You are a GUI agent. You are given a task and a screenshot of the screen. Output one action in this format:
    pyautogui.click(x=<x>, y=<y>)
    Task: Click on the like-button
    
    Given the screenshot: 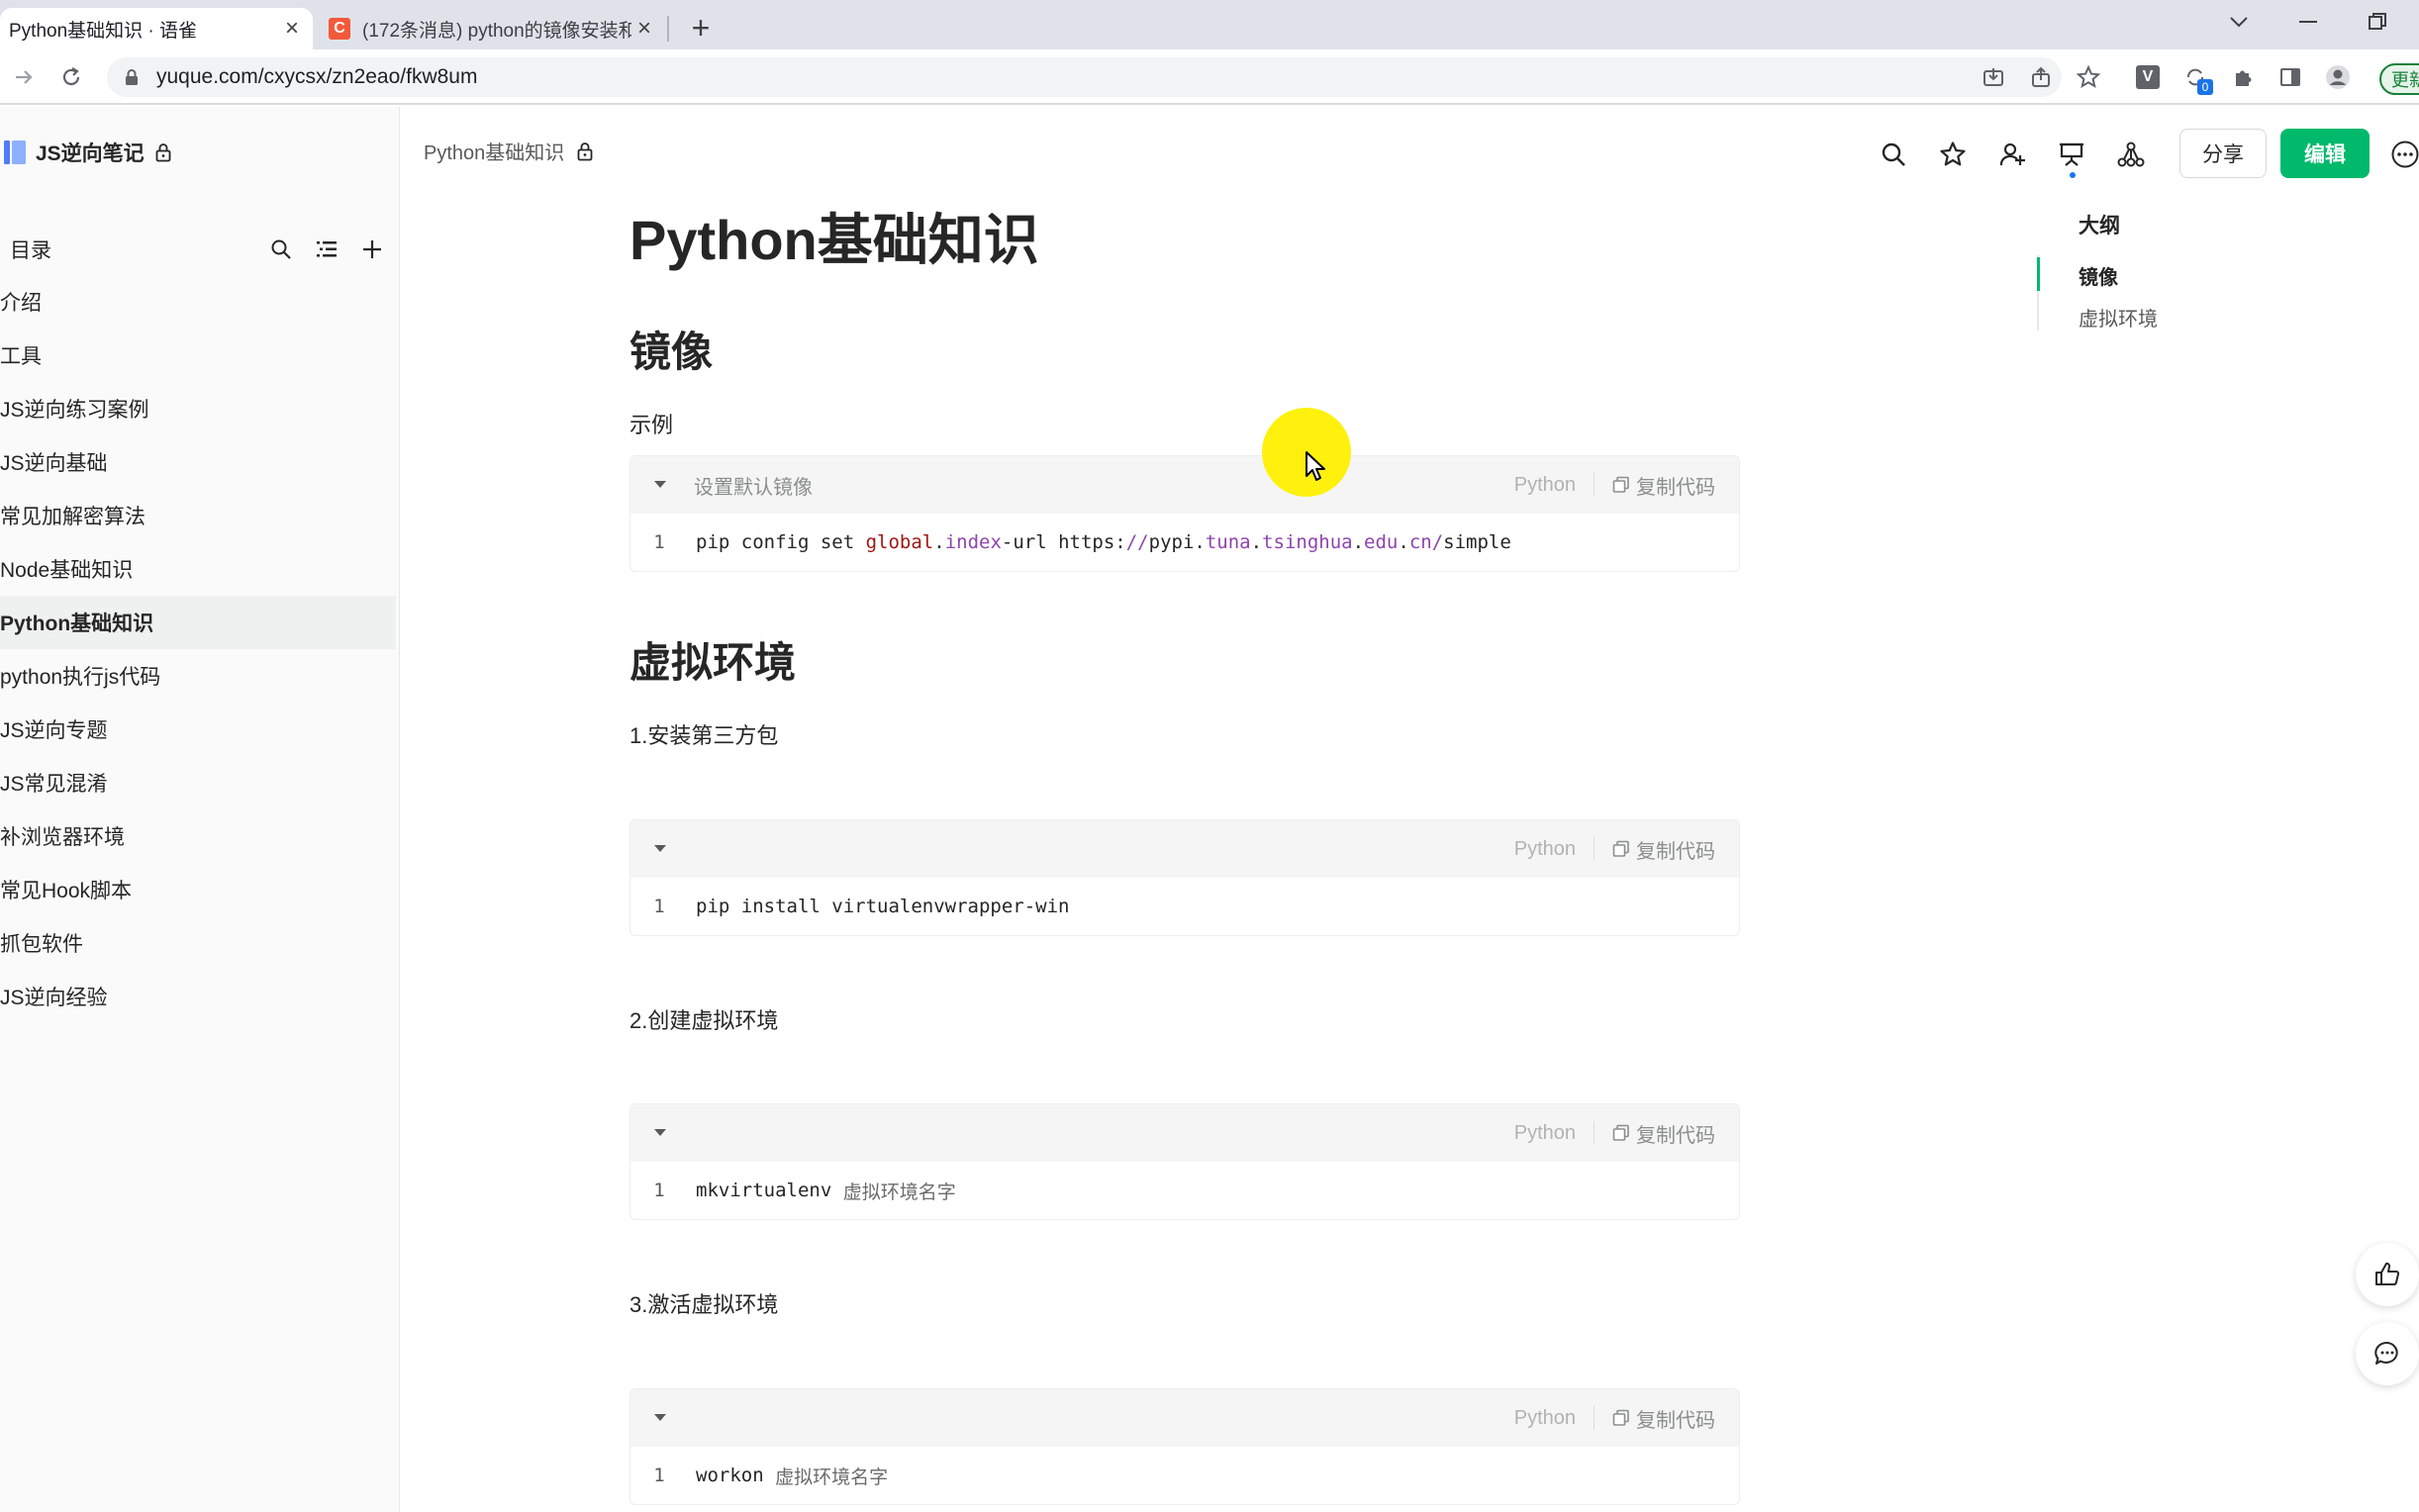 What is the action you would take?
    pyautogui.click(x=2387, y=1275)
    